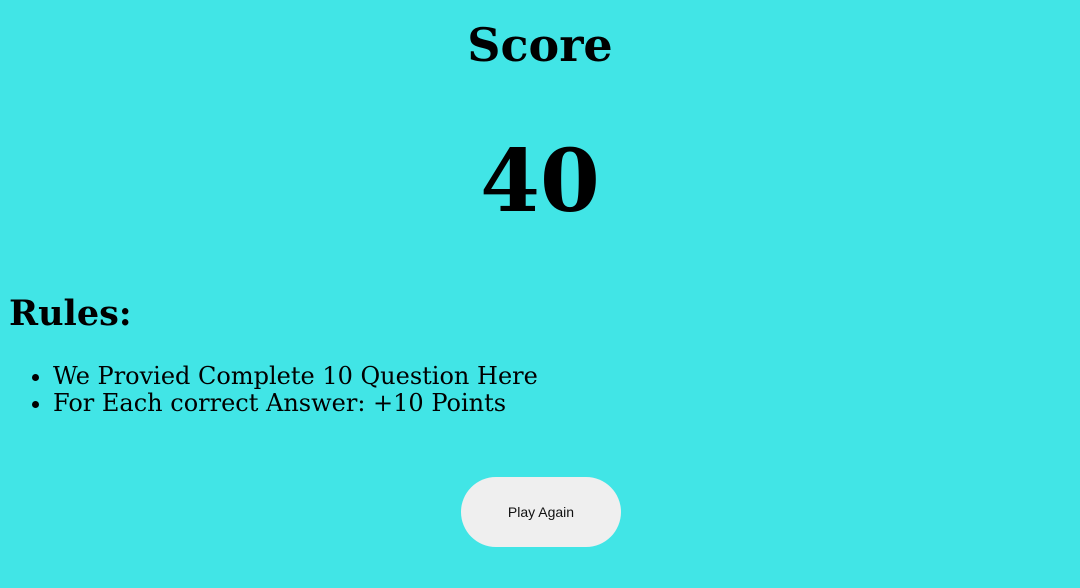 This screenshot has height=588, width=1080. What do you see at coordinates (295, 376) in the screenshot?
I see `rule-item: We Provied Complete 10 Question Here` at bounding box center [295, 376].